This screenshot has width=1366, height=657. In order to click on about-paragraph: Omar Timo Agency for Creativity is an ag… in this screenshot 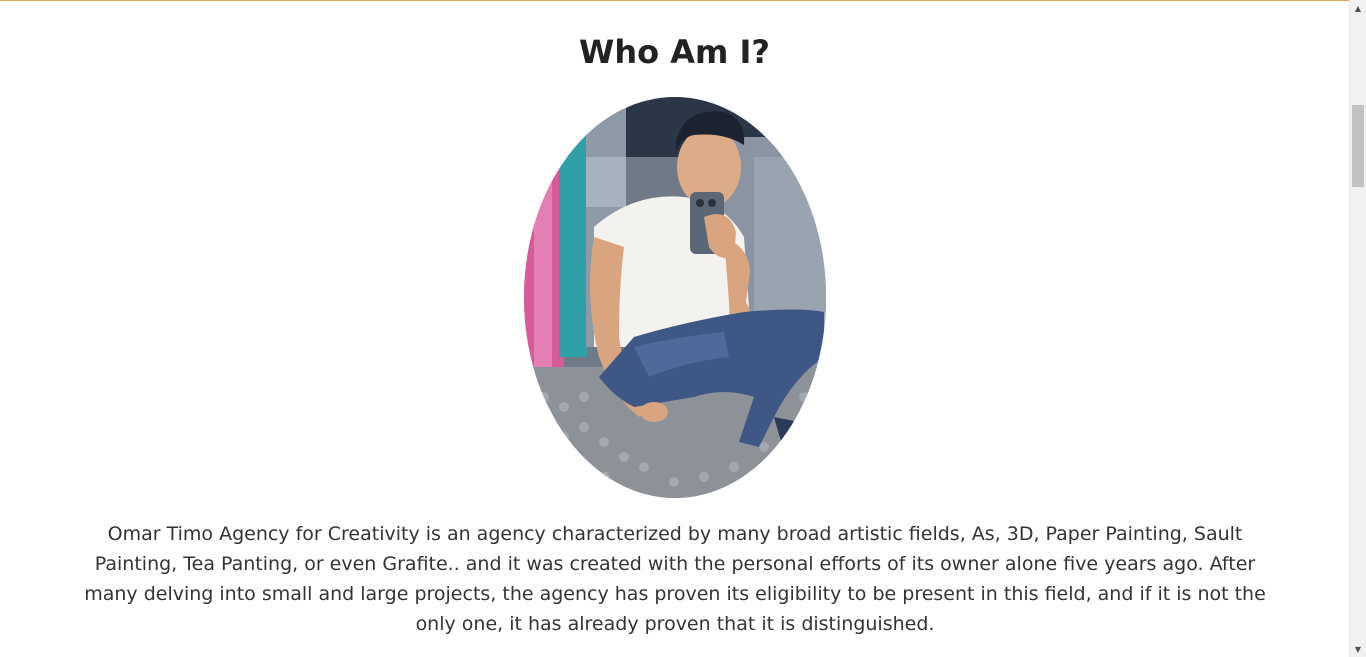, I will do `click(675, 579)`.